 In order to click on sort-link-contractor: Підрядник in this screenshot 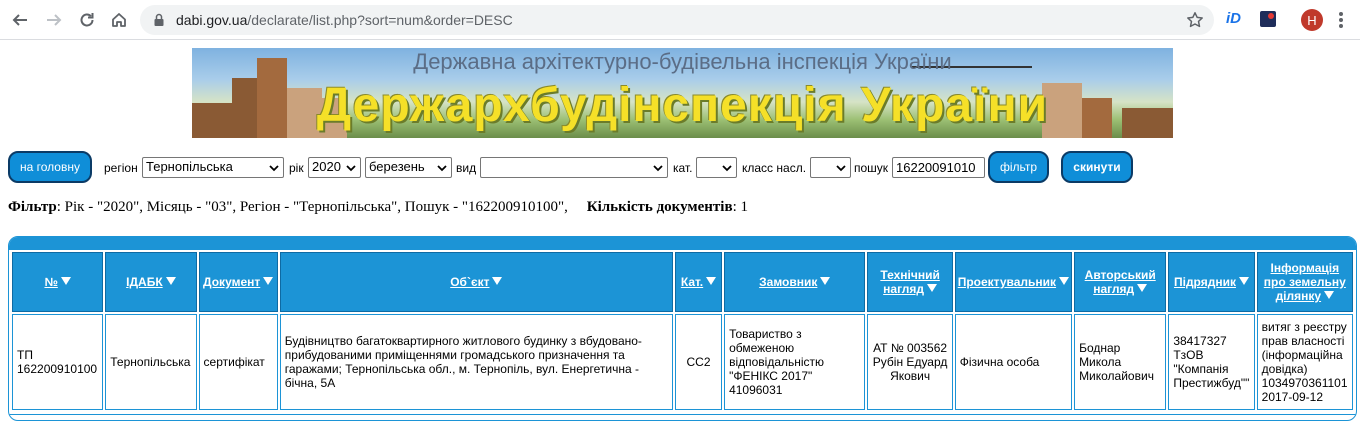, I will do `click(1205, 282)`.